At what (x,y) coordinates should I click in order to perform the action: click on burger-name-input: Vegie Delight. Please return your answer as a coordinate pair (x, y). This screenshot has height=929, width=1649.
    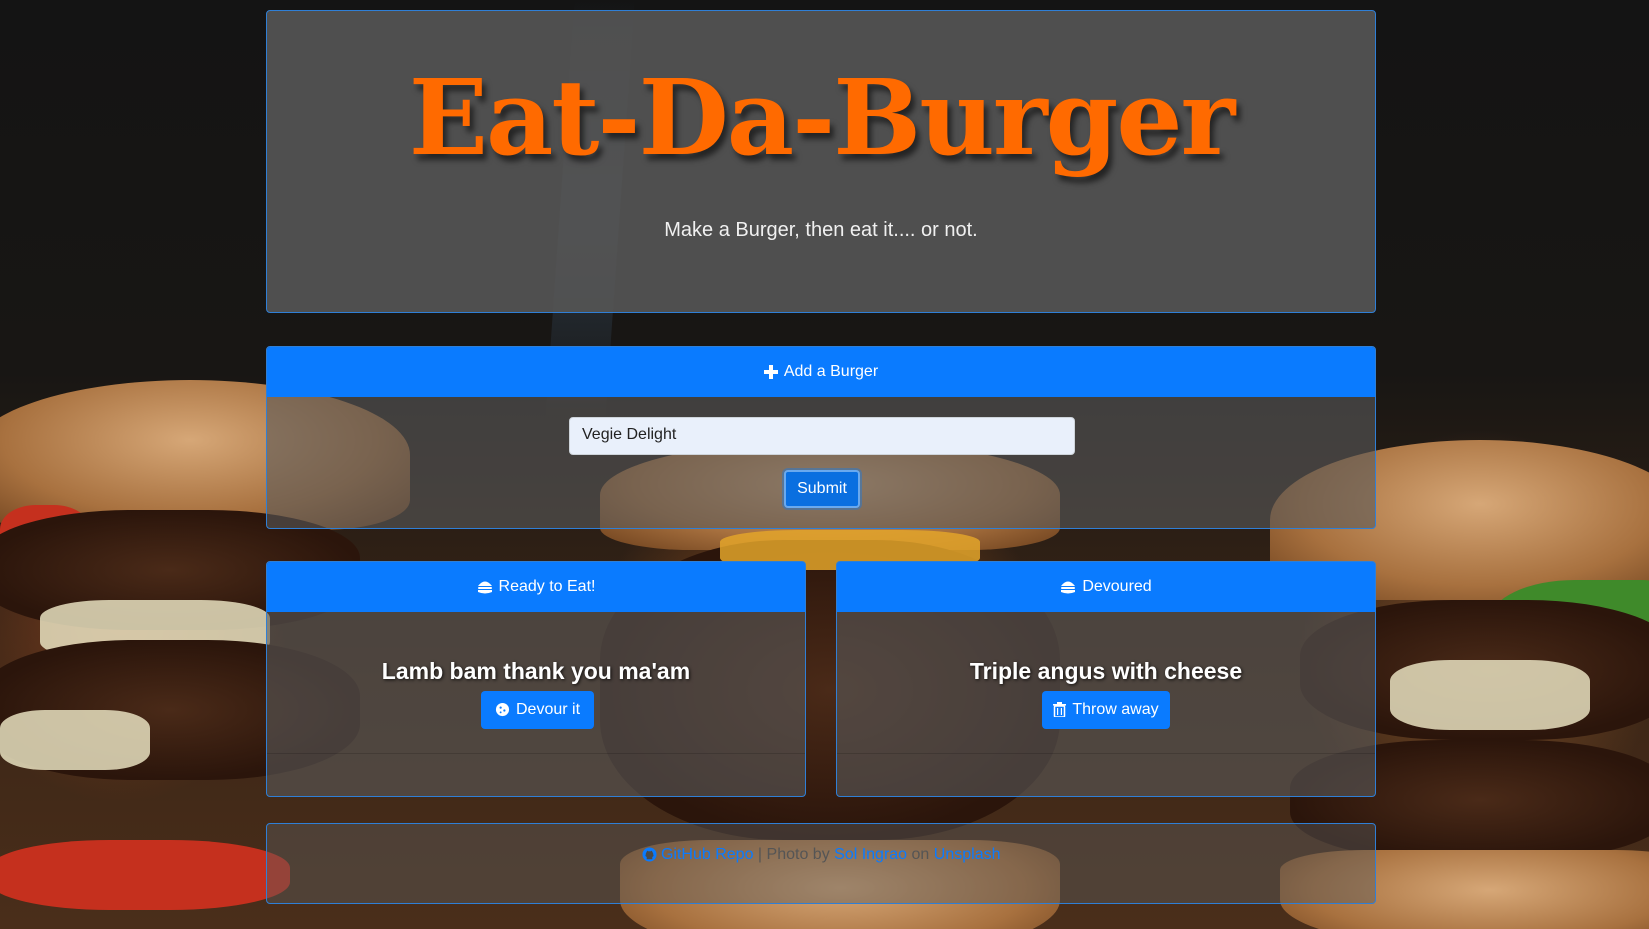
    Looking at the image, I should click on (822, 436).